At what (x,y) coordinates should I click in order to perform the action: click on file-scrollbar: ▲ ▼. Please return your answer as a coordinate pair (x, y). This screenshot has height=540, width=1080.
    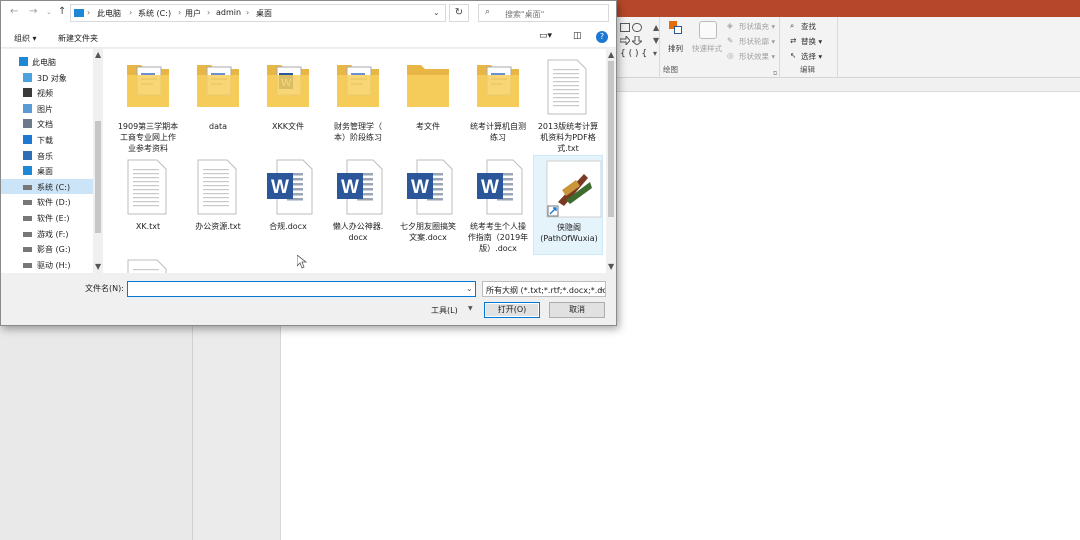
    Looking at the image, I should click on (611, 161).